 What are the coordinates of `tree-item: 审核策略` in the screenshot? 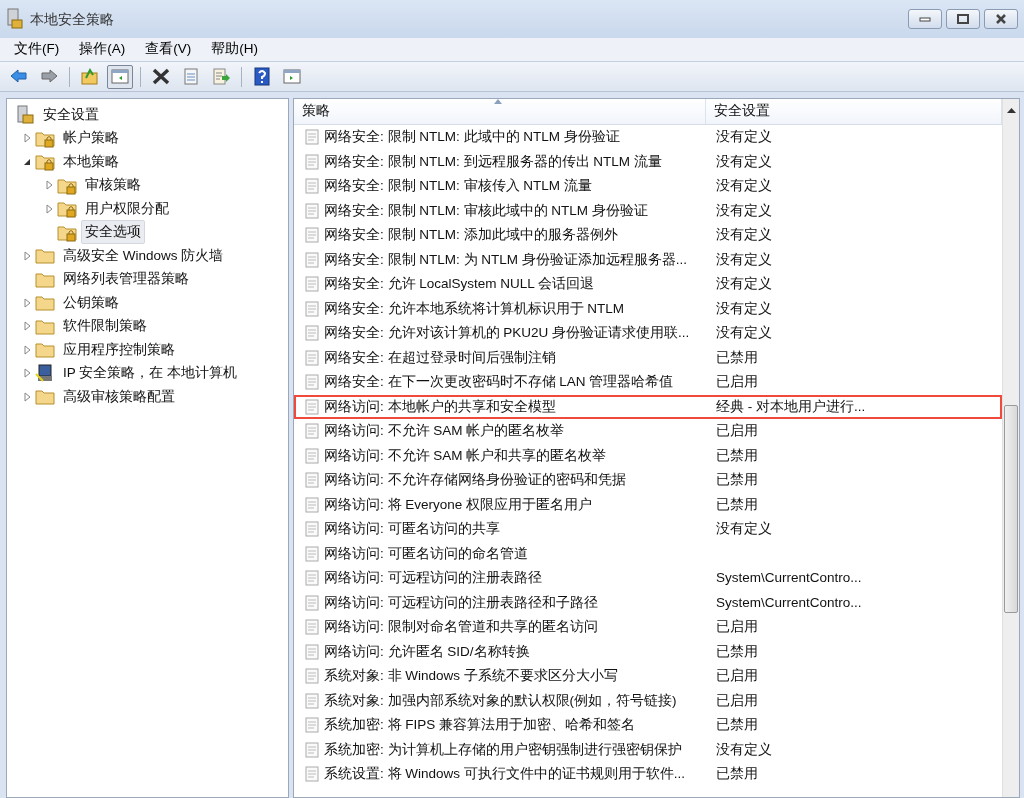 It's located at (113, 185).